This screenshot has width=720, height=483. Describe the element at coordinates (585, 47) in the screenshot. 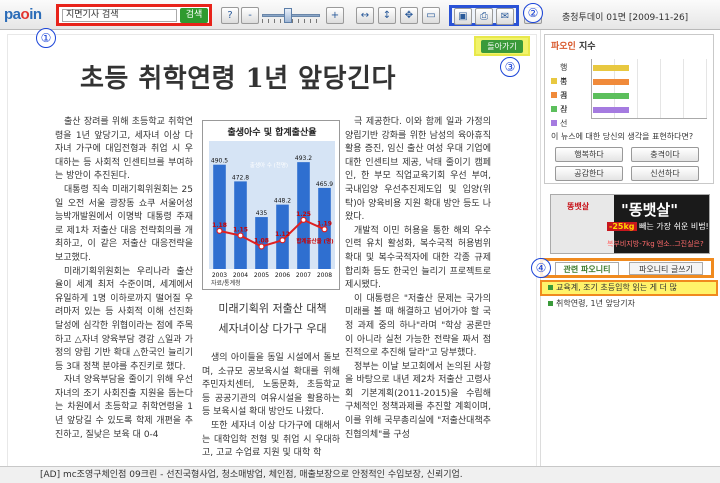

I see `paoin-index-title-rest: 지수` at that location.